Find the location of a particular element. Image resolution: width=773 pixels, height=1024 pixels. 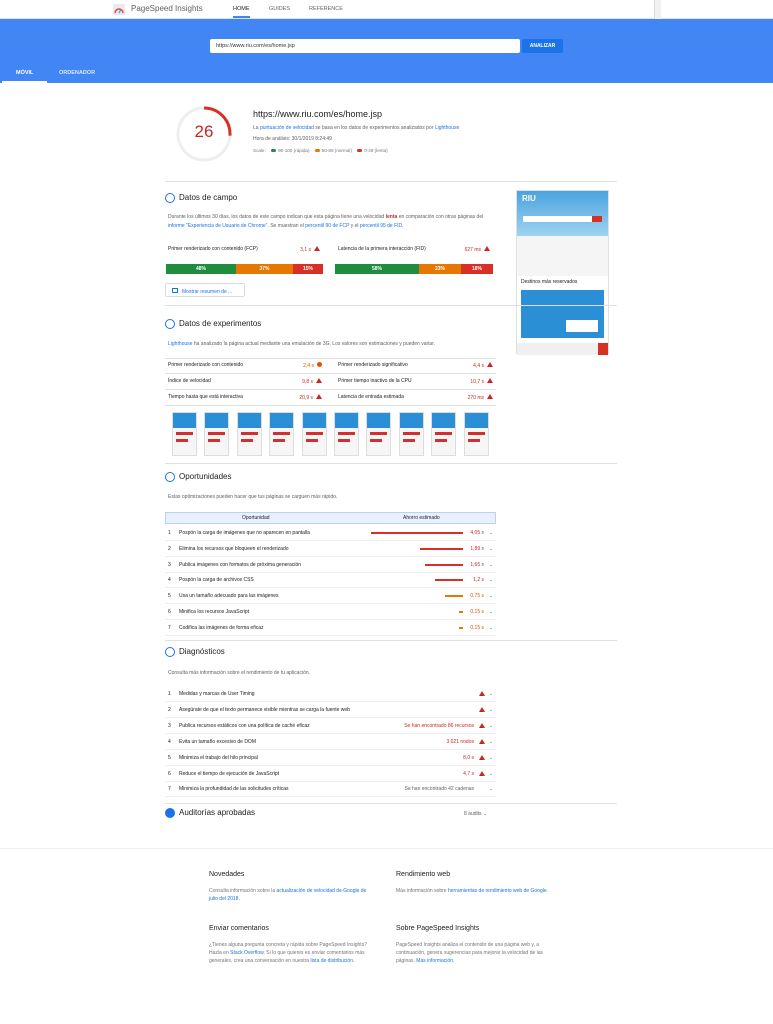

diagnostic-value: Se han encontrado 42 cadenas is located at coordinates (439, 789).